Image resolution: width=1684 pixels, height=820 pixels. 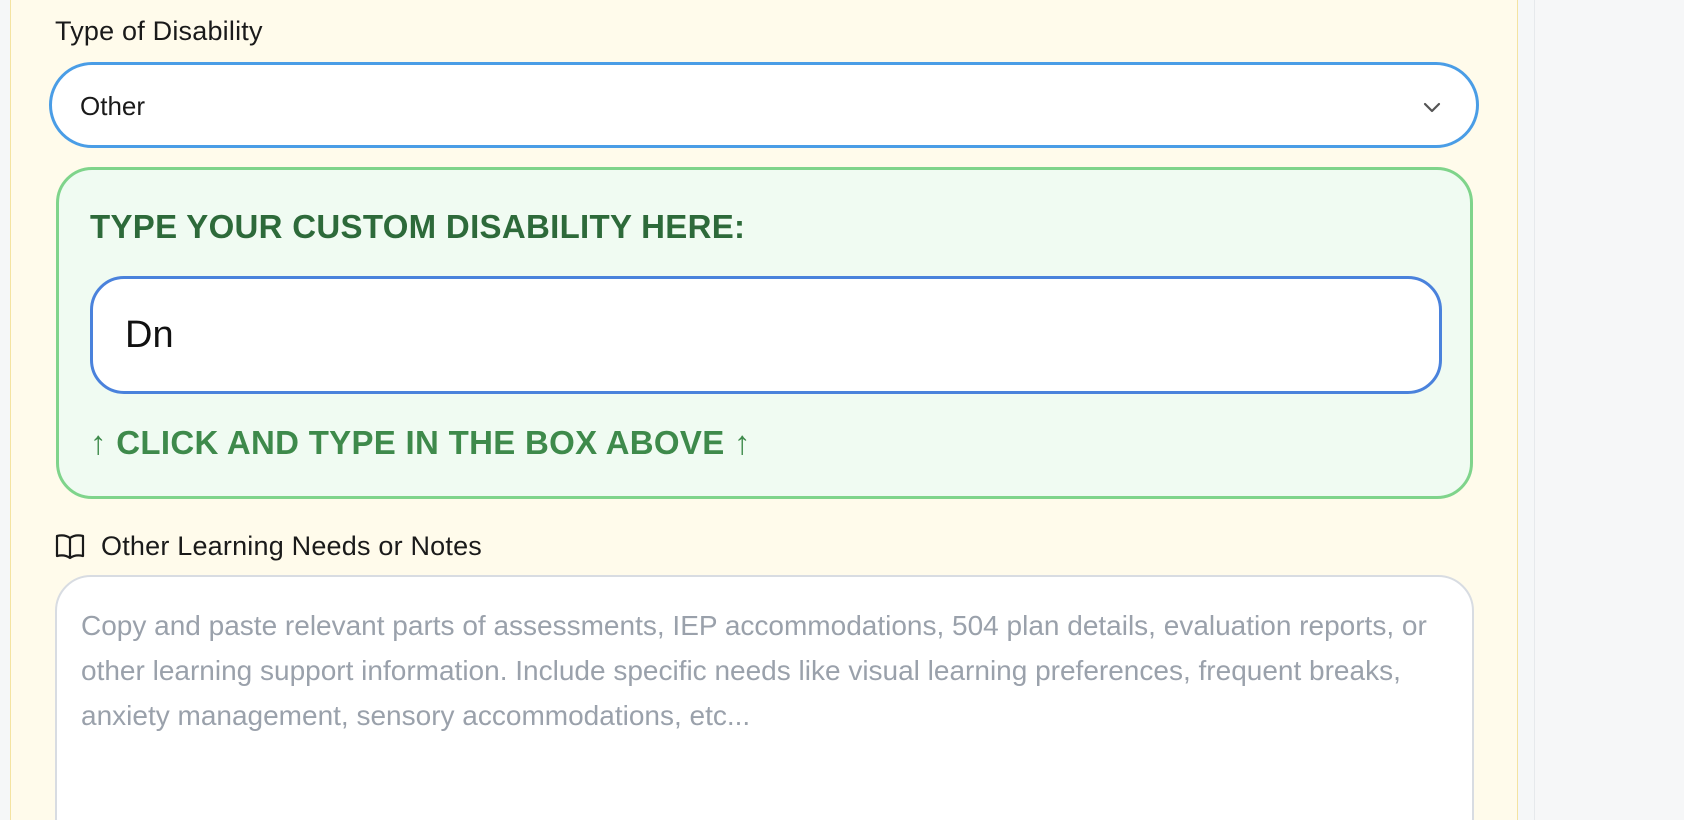 What do you see at coordinates (113, 106) in the screenshot?
I see `disability-type-value: Other` at bounding box center [113, 106].